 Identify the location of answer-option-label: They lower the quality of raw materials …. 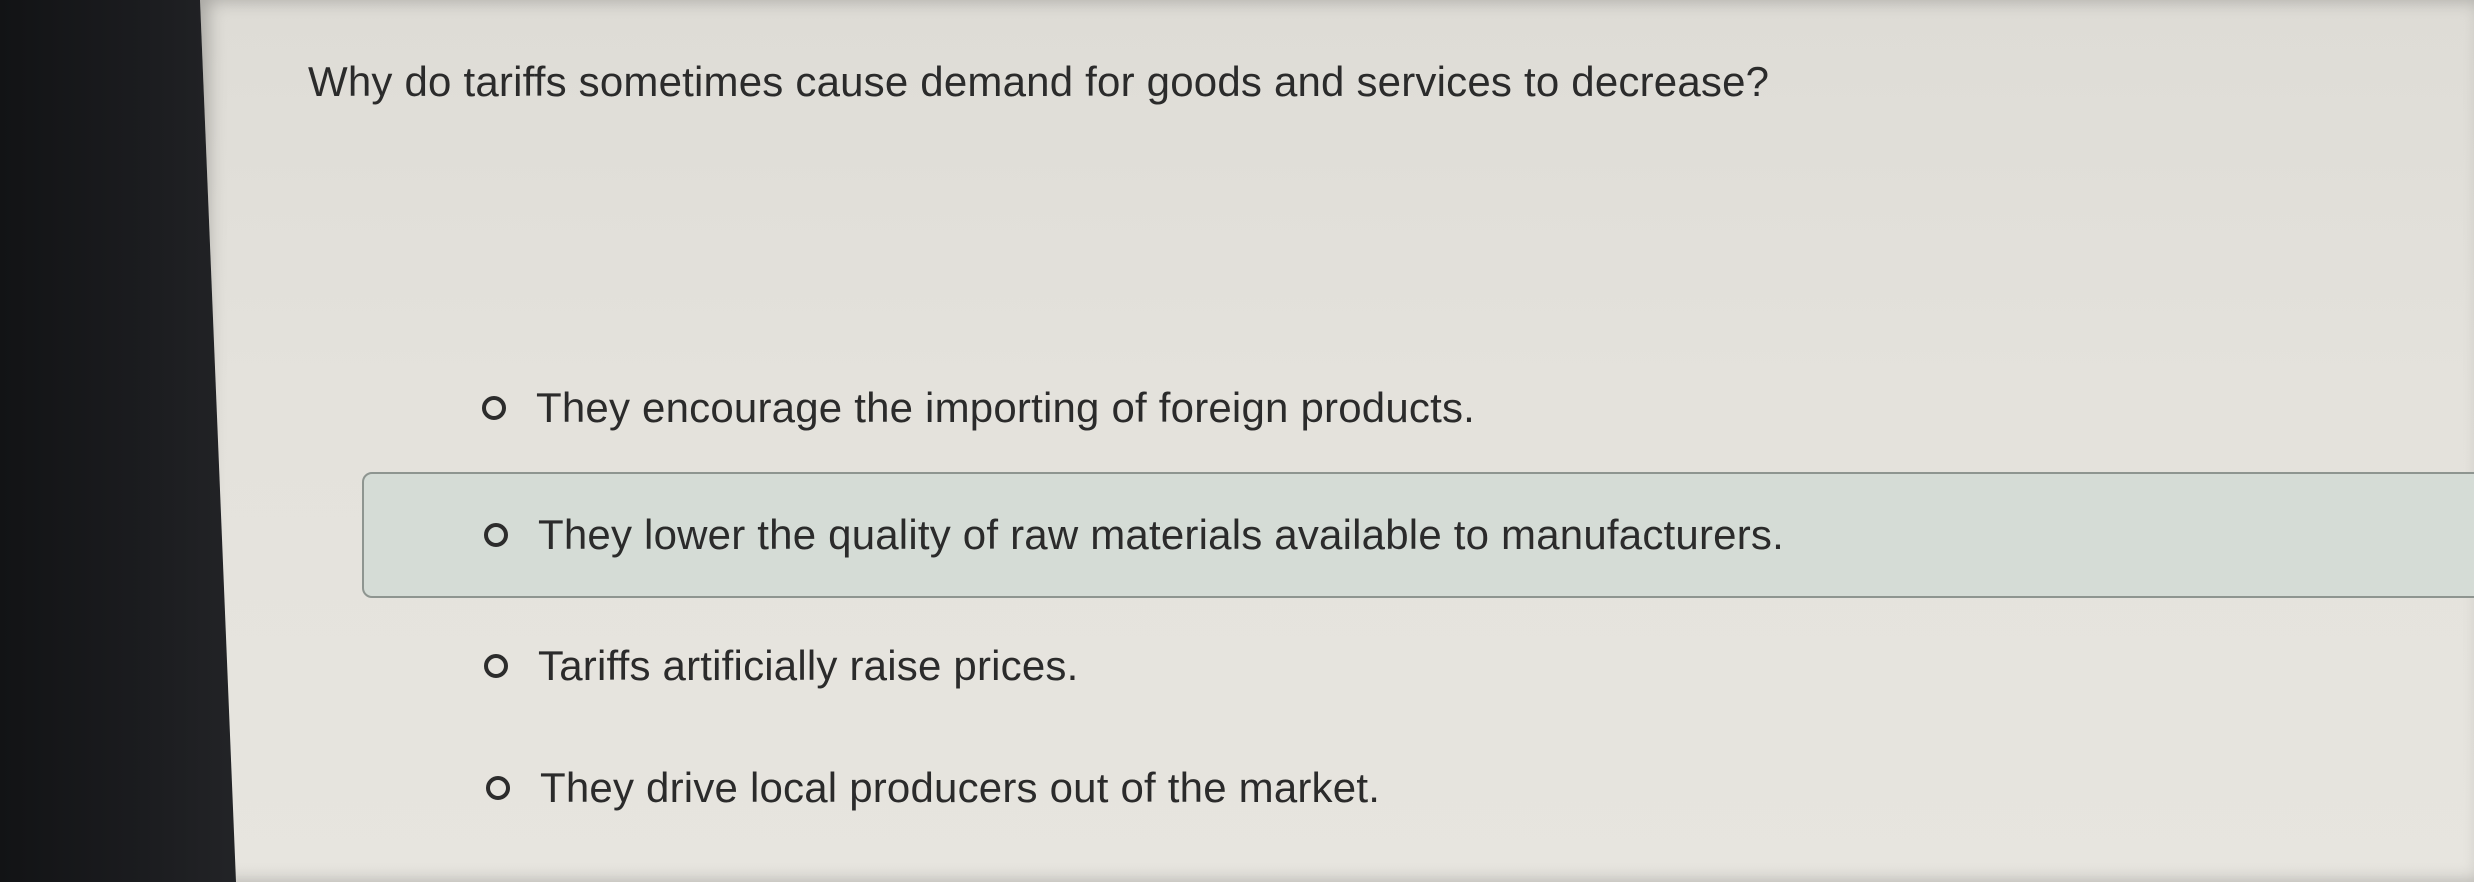
(1161, 534).